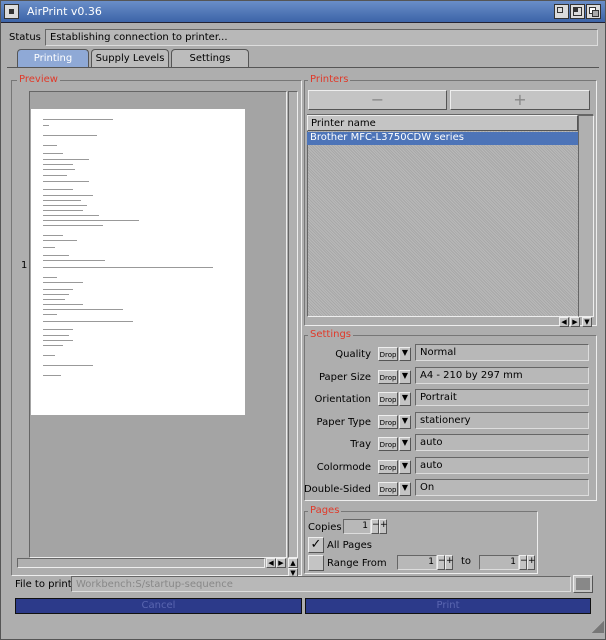 This screenshot has width=606, height=640. Describe the element at coordinates (357, 526) in the screenshot. I see `copies-value: 1` at that location.